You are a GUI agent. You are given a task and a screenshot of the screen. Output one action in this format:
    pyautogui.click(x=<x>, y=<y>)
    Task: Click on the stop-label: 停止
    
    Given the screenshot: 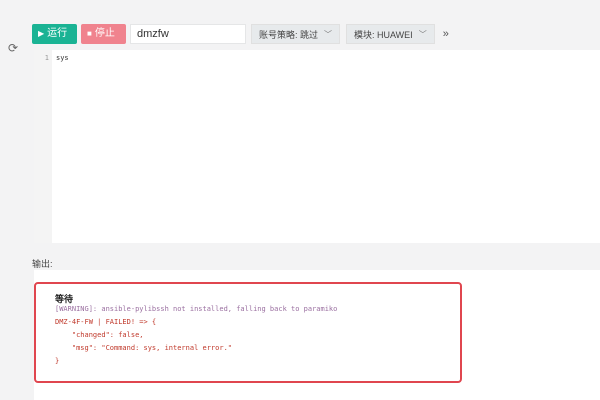 What is the action you would take?
    pyautogui.click(x=104, y=33)
    